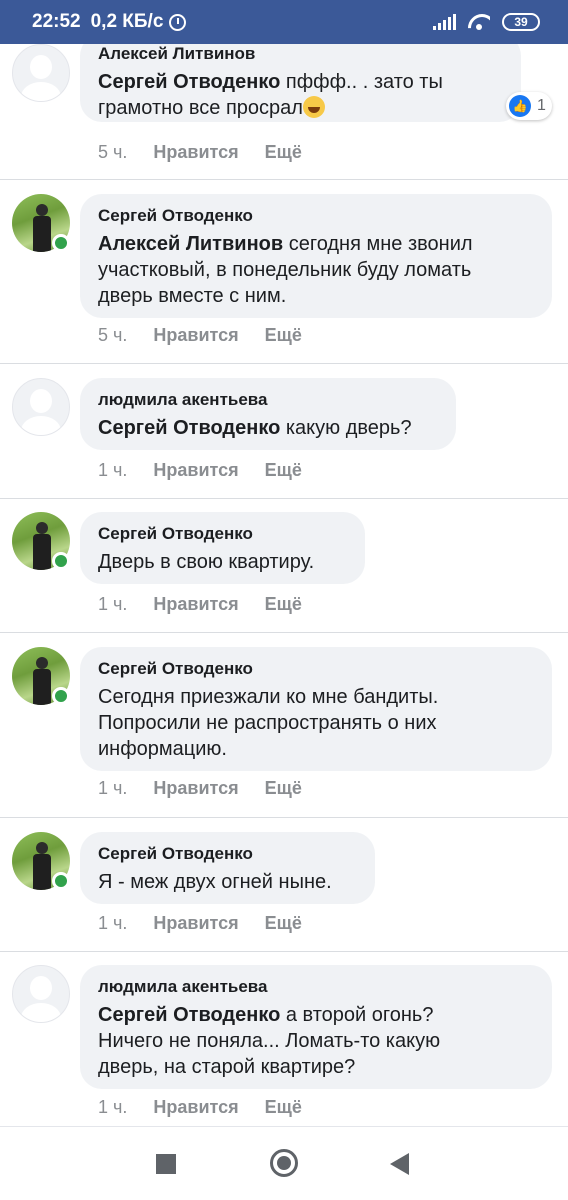 This screenshot has width=568, height=1200. I want to click on home-circle-icon, so click(284, 1163).